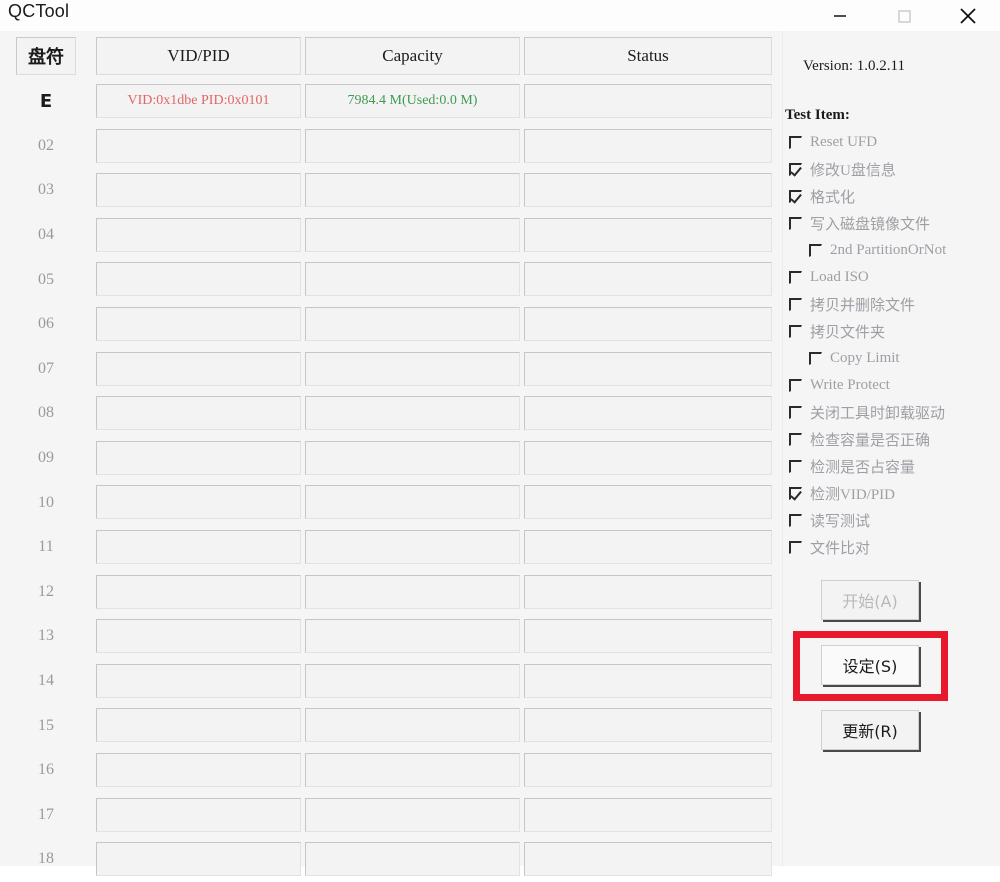 Image resolution: width=1000 pixels, height=882 pixels. What do you see at coordinates (46, 859) in the screenshot?
I see `row-drive-label: 18` at bounding box center [46, 859].